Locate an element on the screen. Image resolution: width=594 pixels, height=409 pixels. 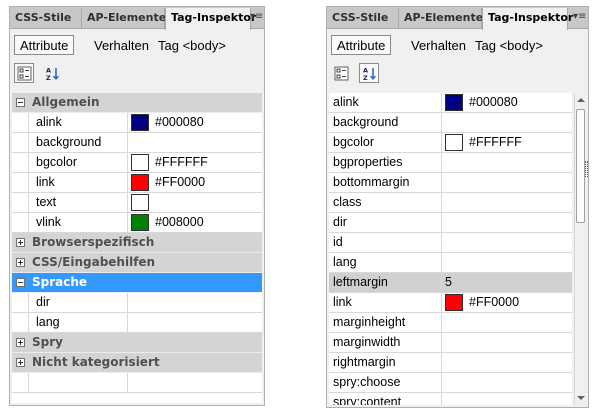
property-value: 5 is located at coordinates (448, 282).